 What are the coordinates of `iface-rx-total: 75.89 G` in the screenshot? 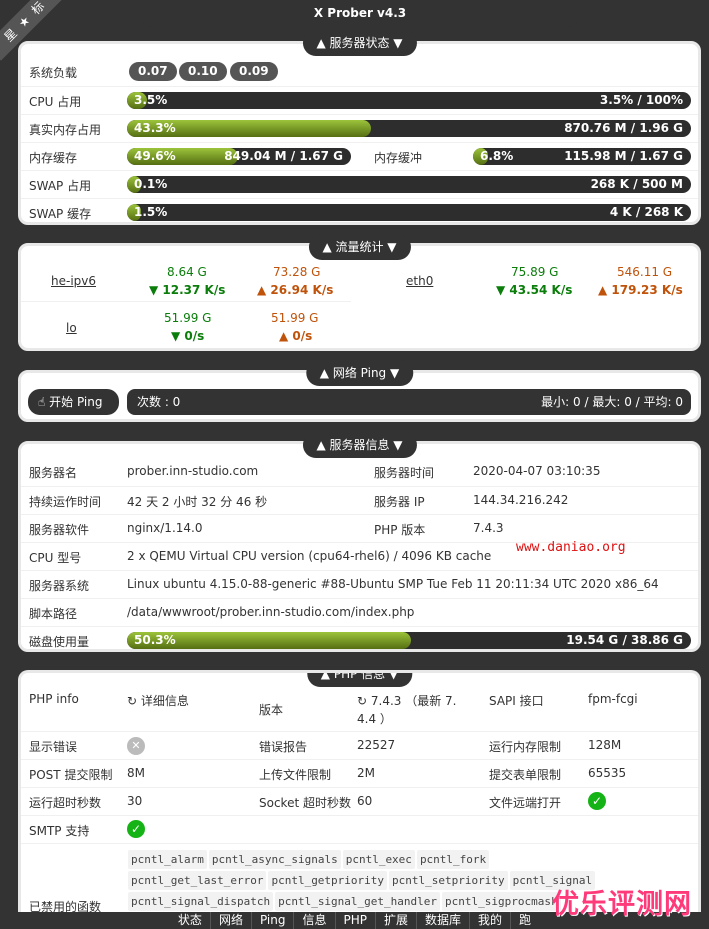 It's located at (535, 272).